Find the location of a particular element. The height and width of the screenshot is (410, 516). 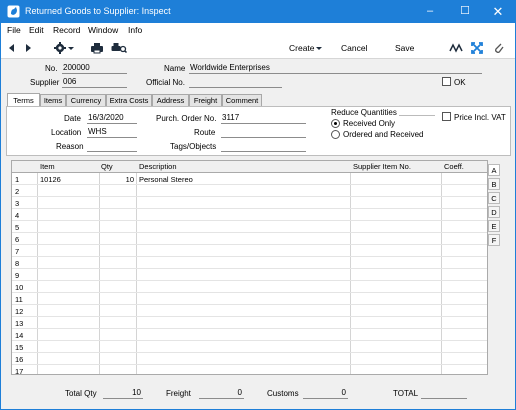

row-number: 7 is located at coordinates (17, 251).